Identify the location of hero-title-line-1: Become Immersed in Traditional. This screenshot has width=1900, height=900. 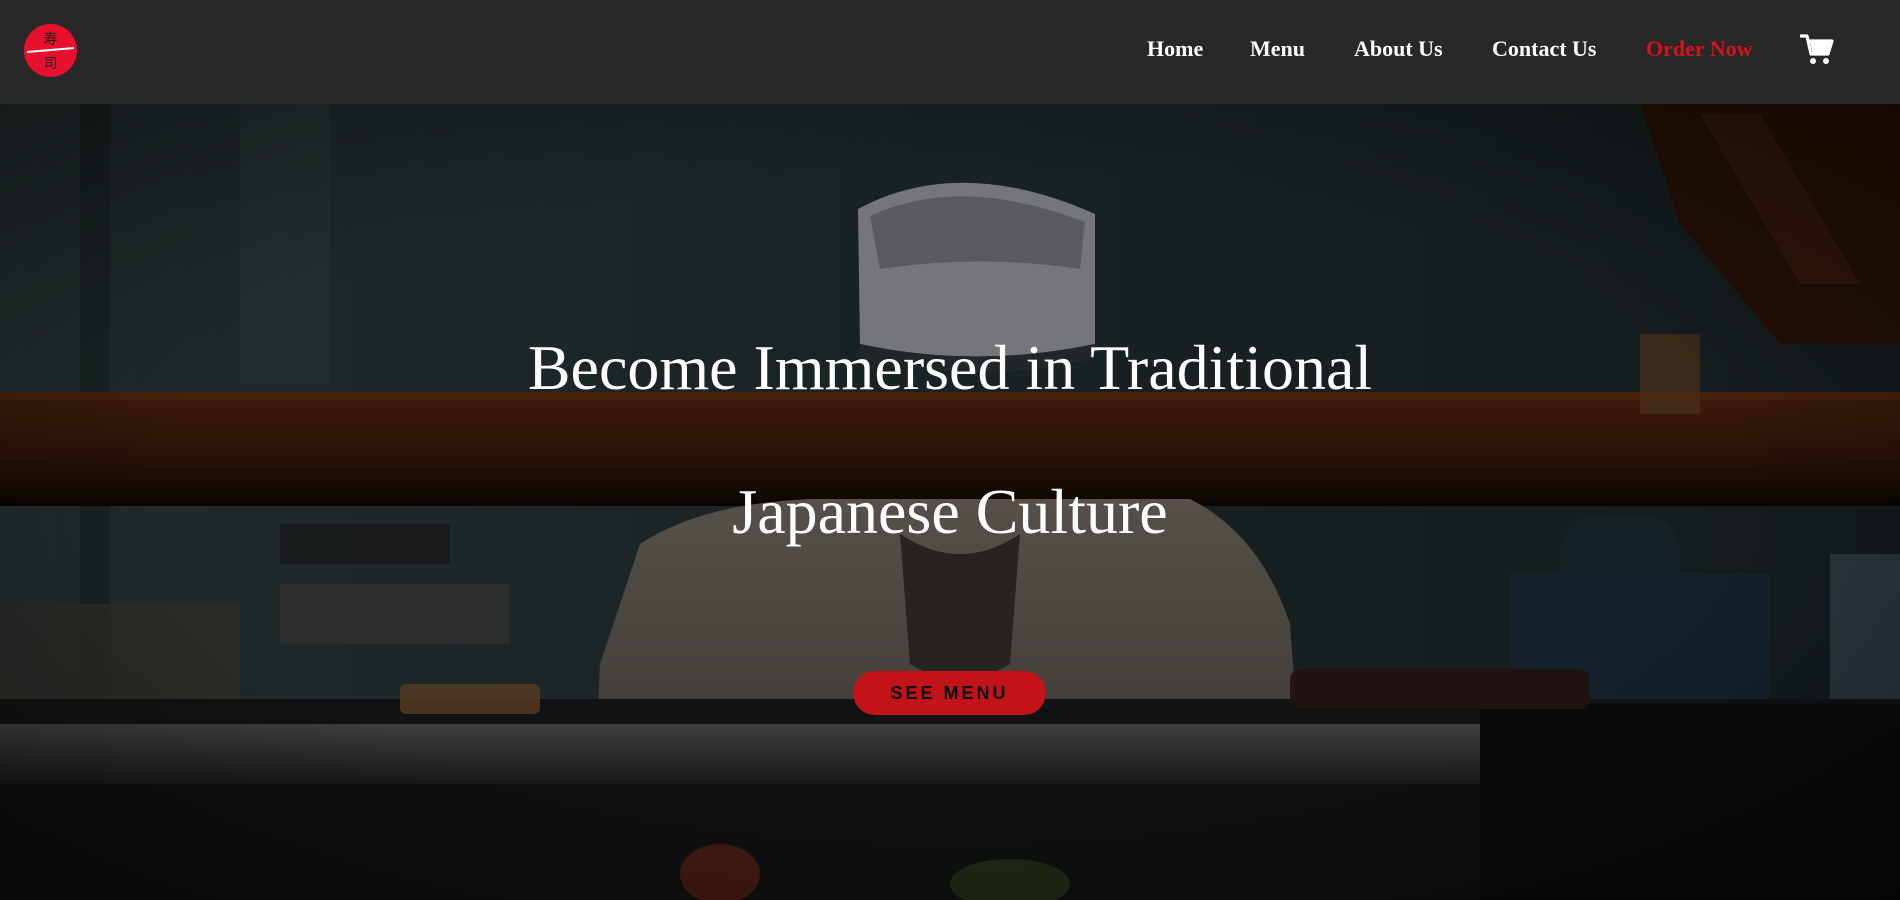
(950, 367).